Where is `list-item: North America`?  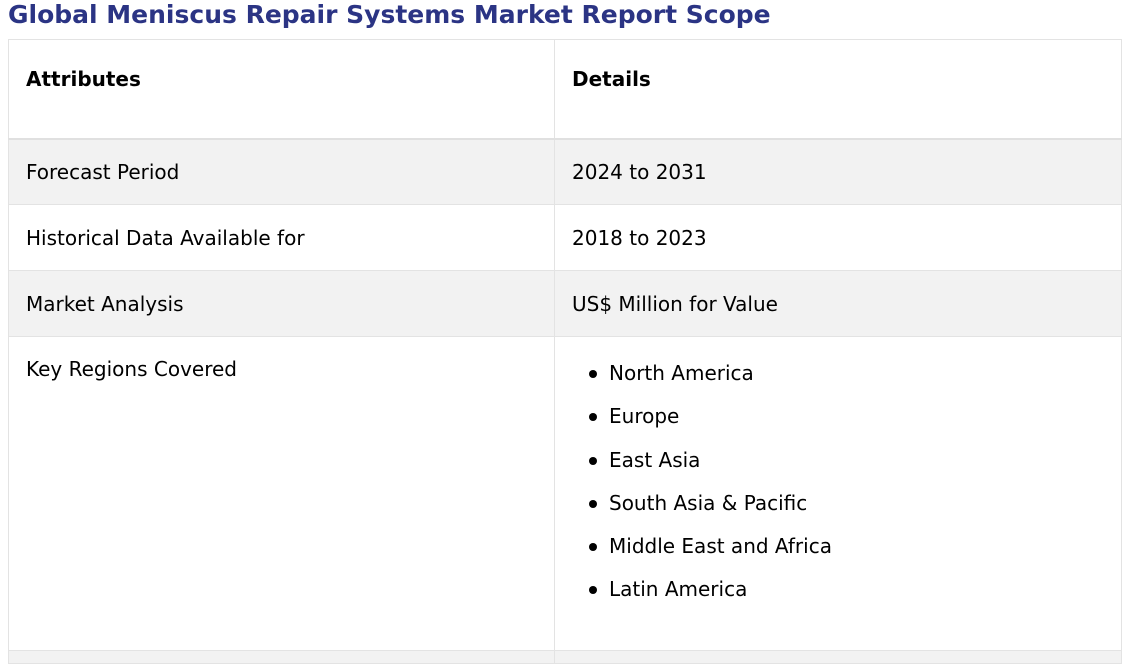 list-item: North America is located at coordinates (846, 382).